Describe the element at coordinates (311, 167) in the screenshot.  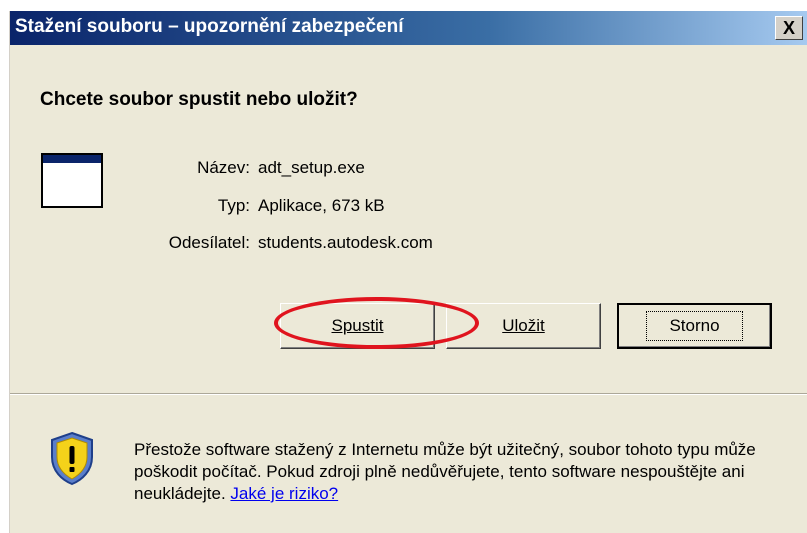
I see `file-name-value: adt_setup.exe` at that location.